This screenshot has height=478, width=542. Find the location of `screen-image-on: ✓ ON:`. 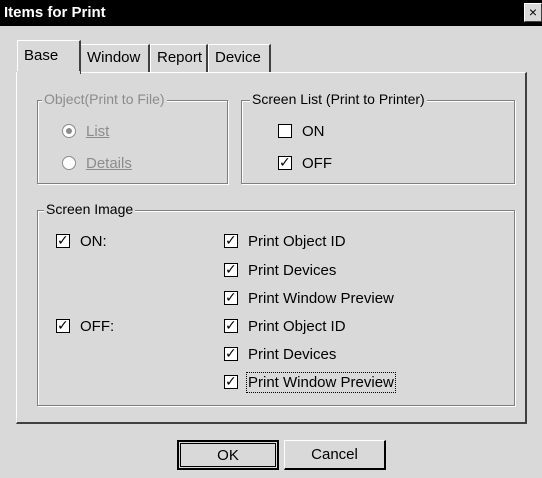

screen-image-on: ✓ ON: is located at coordinates (81, 241).